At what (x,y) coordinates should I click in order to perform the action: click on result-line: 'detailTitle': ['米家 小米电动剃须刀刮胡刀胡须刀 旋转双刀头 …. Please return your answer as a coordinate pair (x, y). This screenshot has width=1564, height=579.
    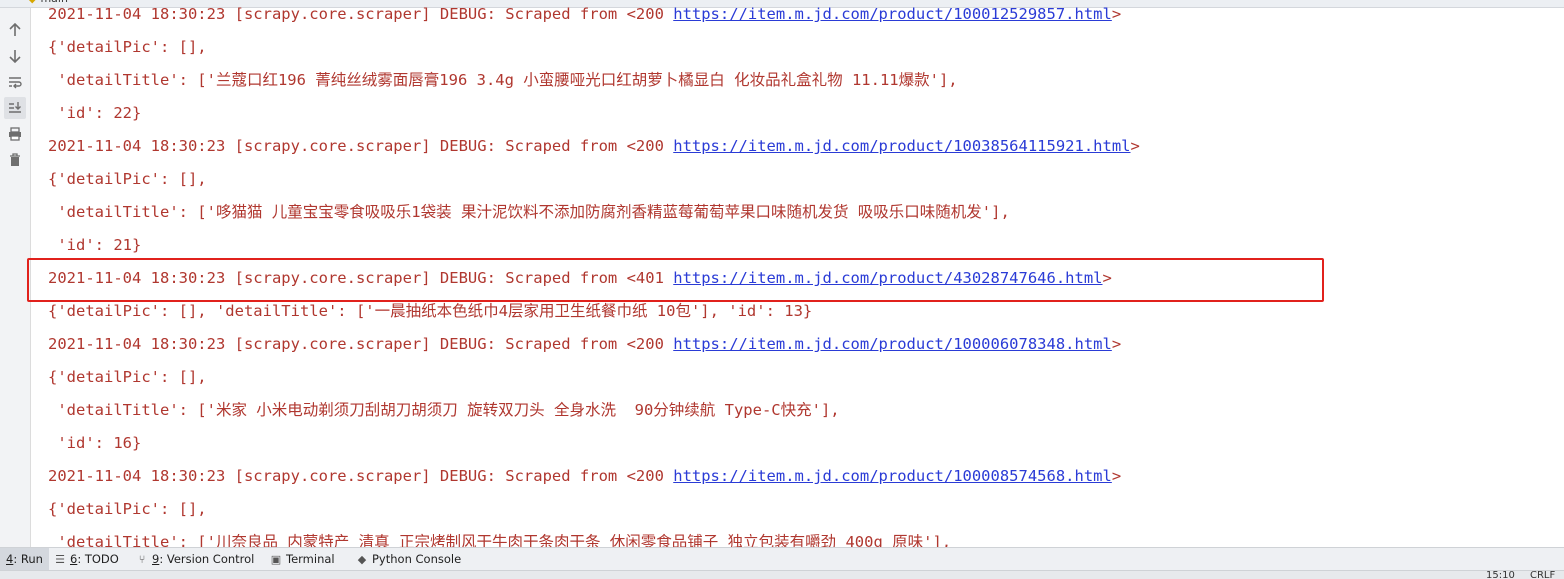
    Looking at the image, I should click on (444, 410).